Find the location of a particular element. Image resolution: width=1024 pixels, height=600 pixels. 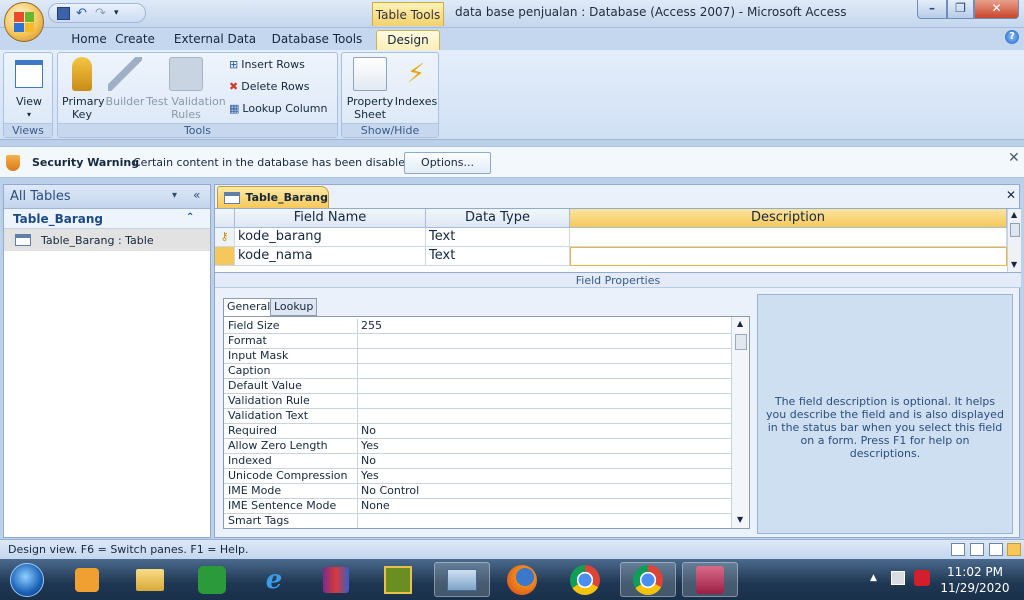

tab-database-tools: Database Tools is located at coordinates (317, 40).